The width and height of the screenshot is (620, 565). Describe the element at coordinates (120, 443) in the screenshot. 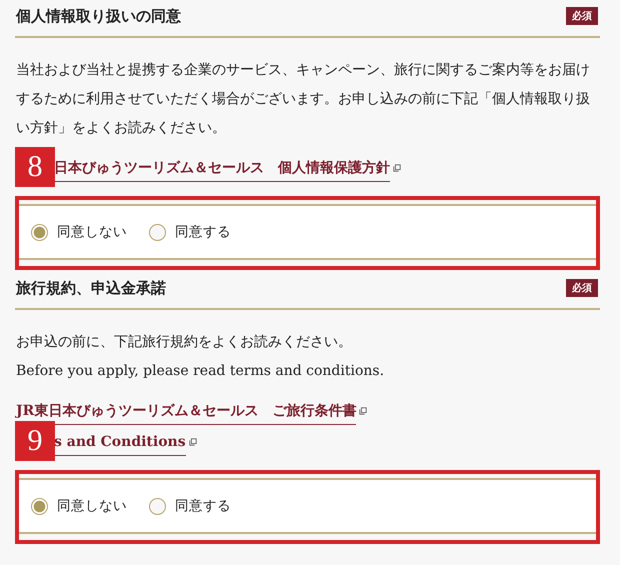

I see `policy-link: s and Conditions` at that location.